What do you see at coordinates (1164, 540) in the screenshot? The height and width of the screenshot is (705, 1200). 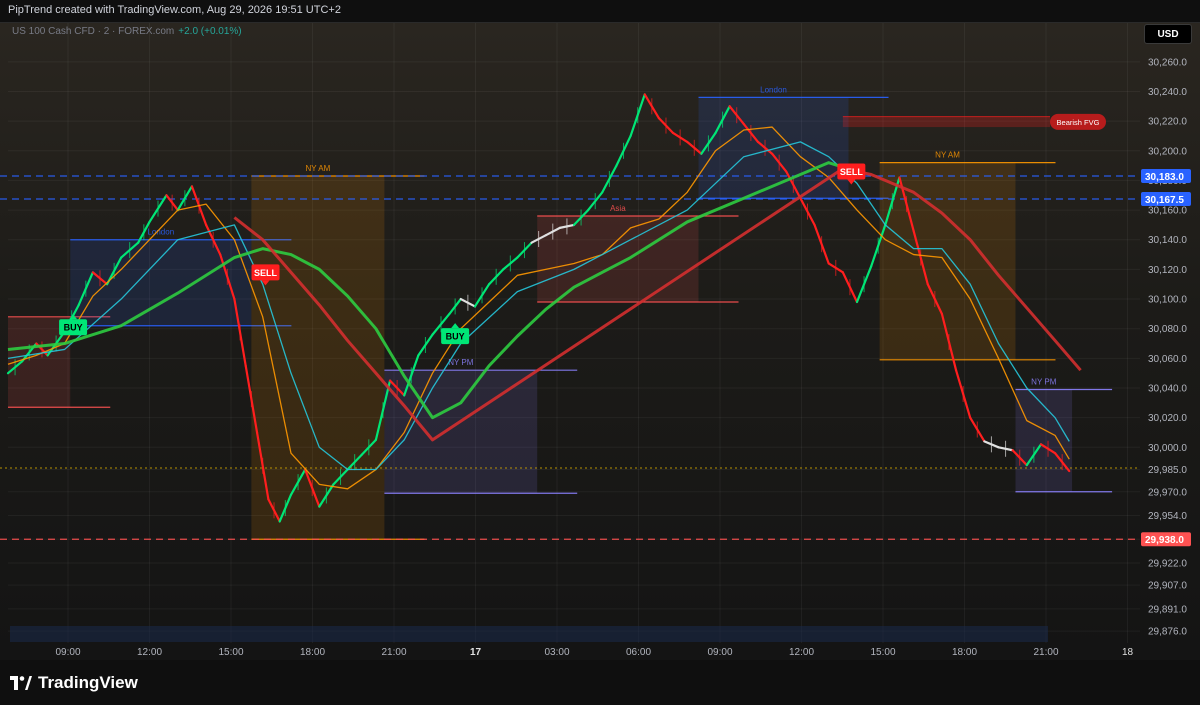 I see `price-label-text: 29,938.0` at bounding box center [1164, 540].